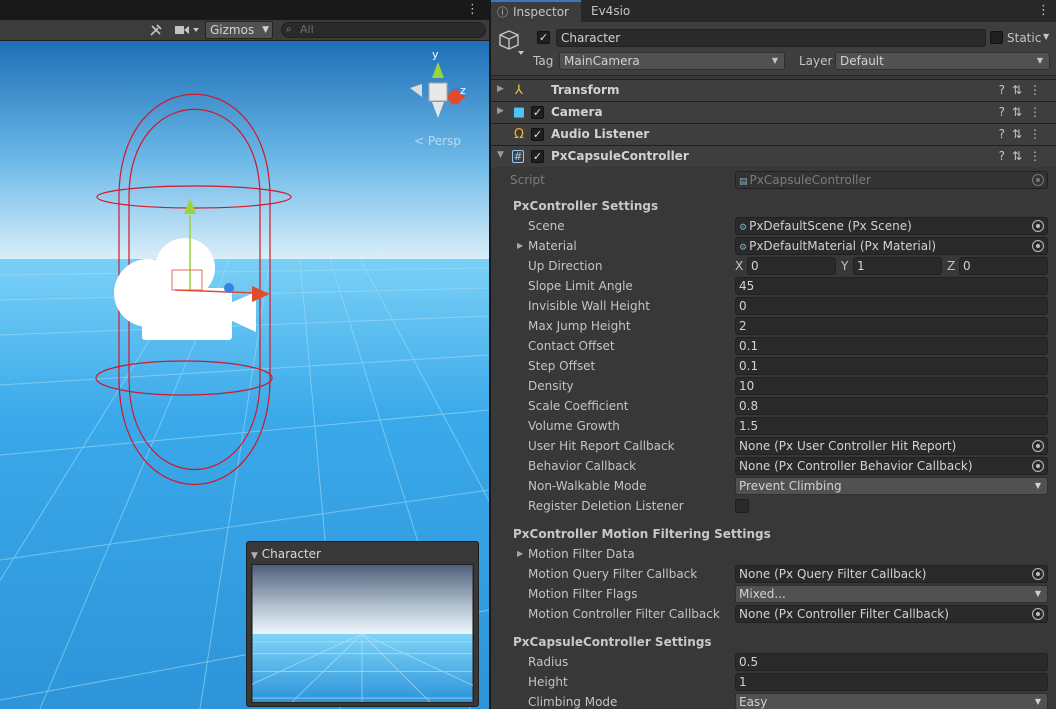  What do you see at coordinates (856, 466) in the screenshot?
I see `field-value: None (Px Controller Behavior Callback)` at bounding box center [856, 466].